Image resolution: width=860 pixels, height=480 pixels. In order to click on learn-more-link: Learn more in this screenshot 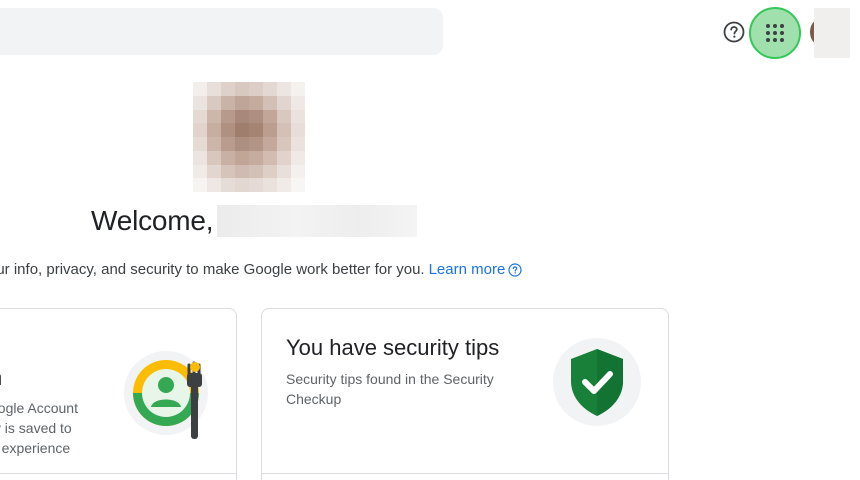, I will do `click(467, 269)`.